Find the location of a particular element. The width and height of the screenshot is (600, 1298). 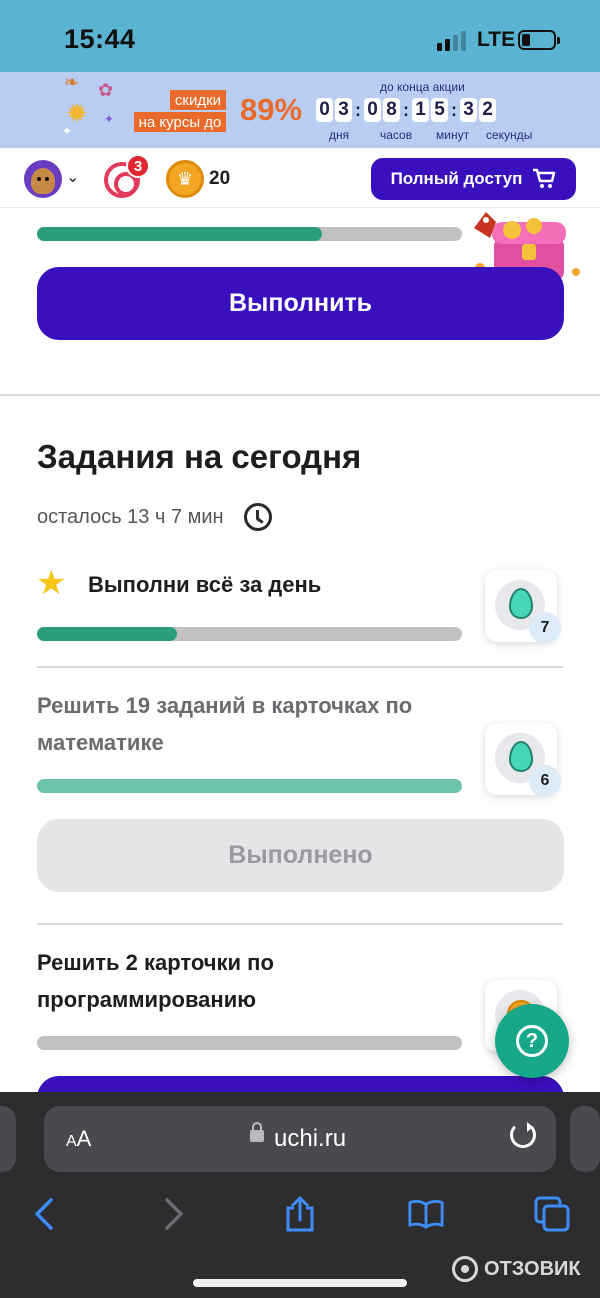

countdown-unit-days: дня is located at coordinates (339, 135).